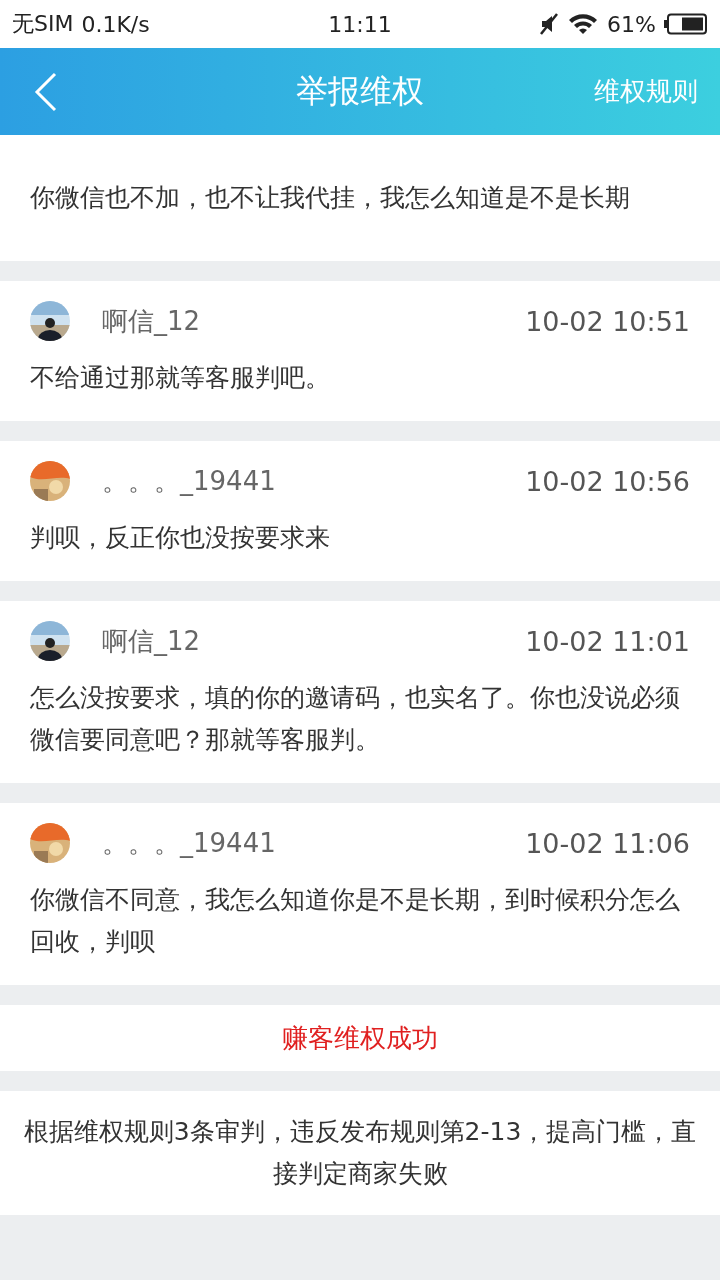  Describe the element at coordinates (360, 1038) in the screenshot. I see `result-text: 赚客维权成功` at that location.